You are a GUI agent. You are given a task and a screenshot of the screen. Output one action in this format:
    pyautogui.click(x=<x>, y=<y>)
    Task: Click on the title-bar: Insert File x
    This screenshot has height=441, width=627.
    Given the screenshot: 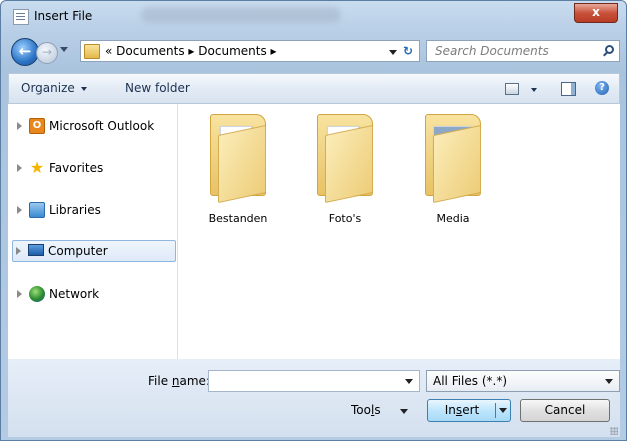 What is the action you would take?
    pyautogui.click(x=313, y=16)
    